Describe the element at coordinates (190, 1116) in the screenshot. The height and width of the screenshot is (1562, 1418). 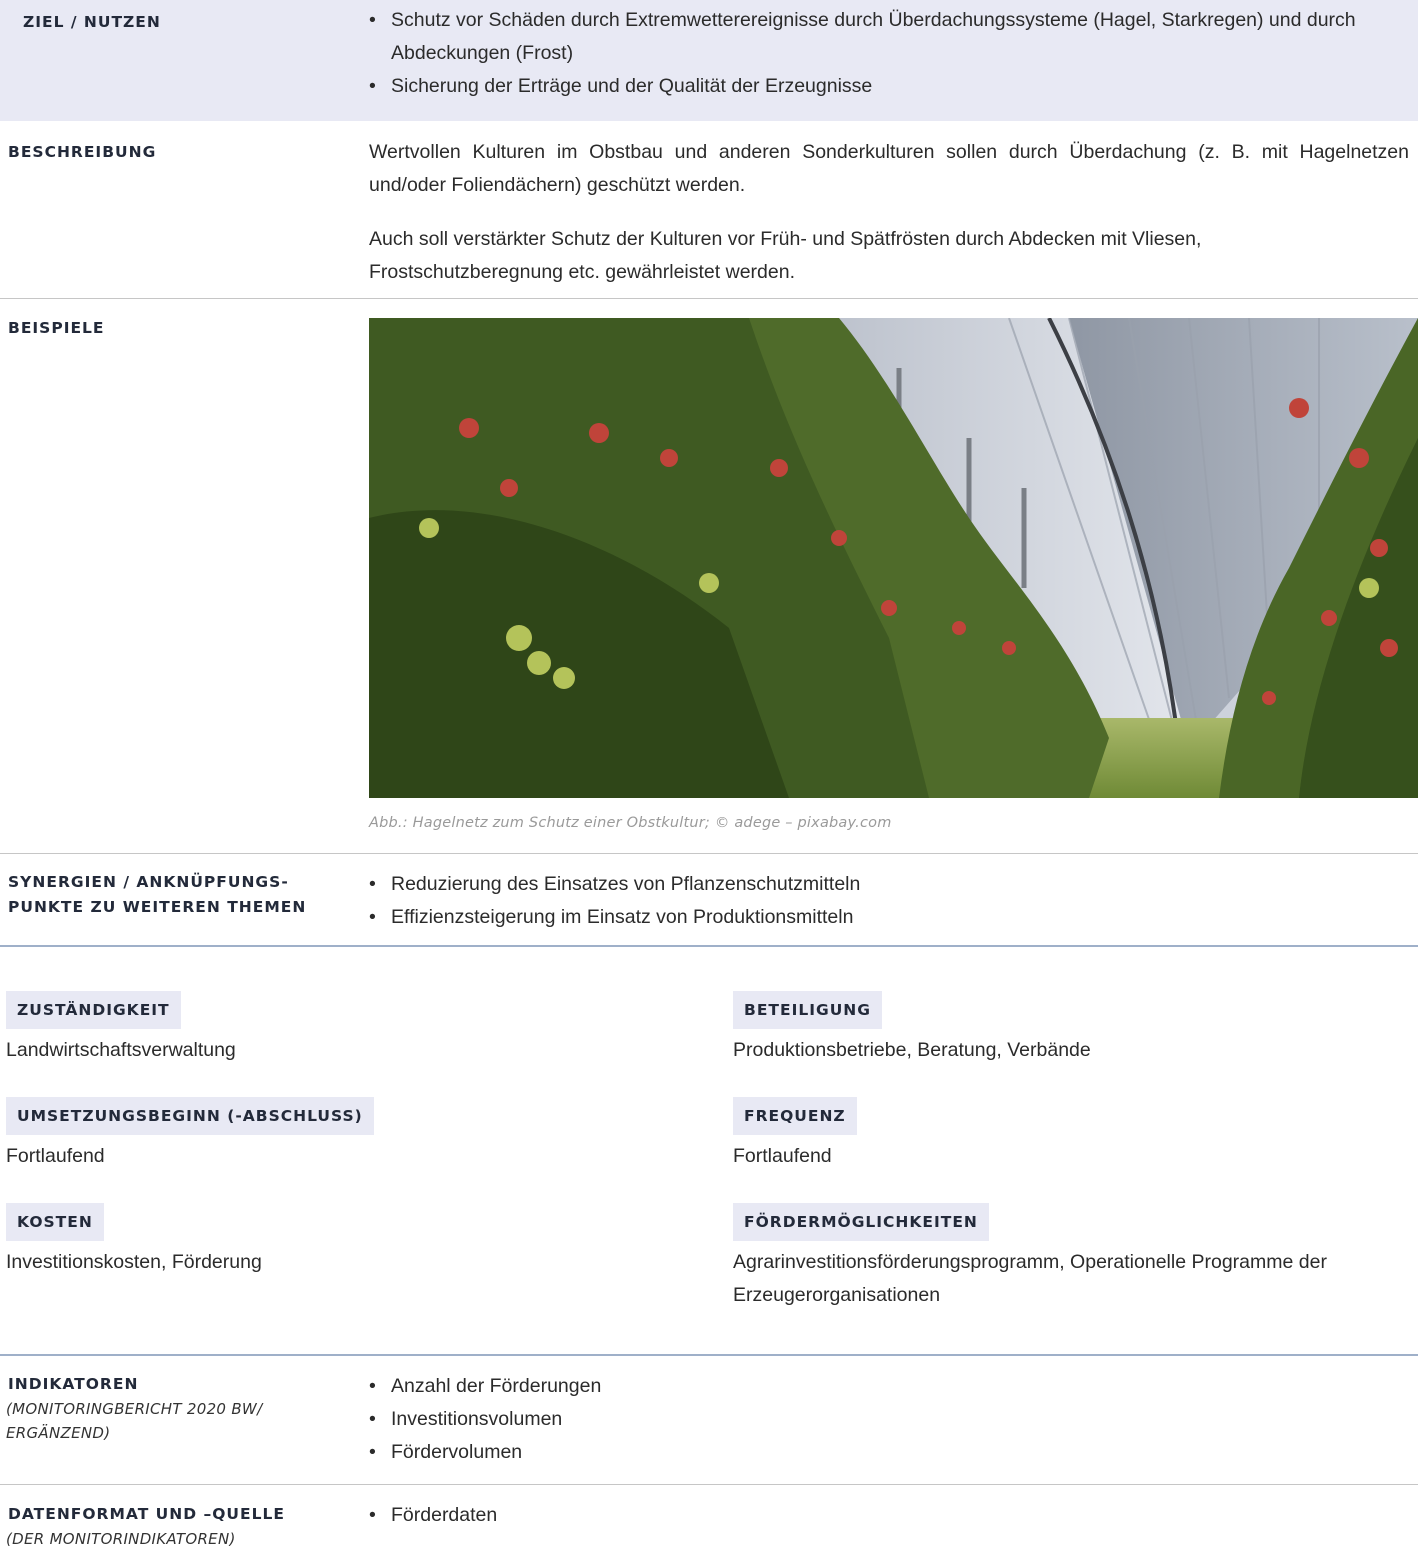
I see `implementation-start-tag: UMSETZUNGSBEGINN (-ABSCHLUSS)` at that location.